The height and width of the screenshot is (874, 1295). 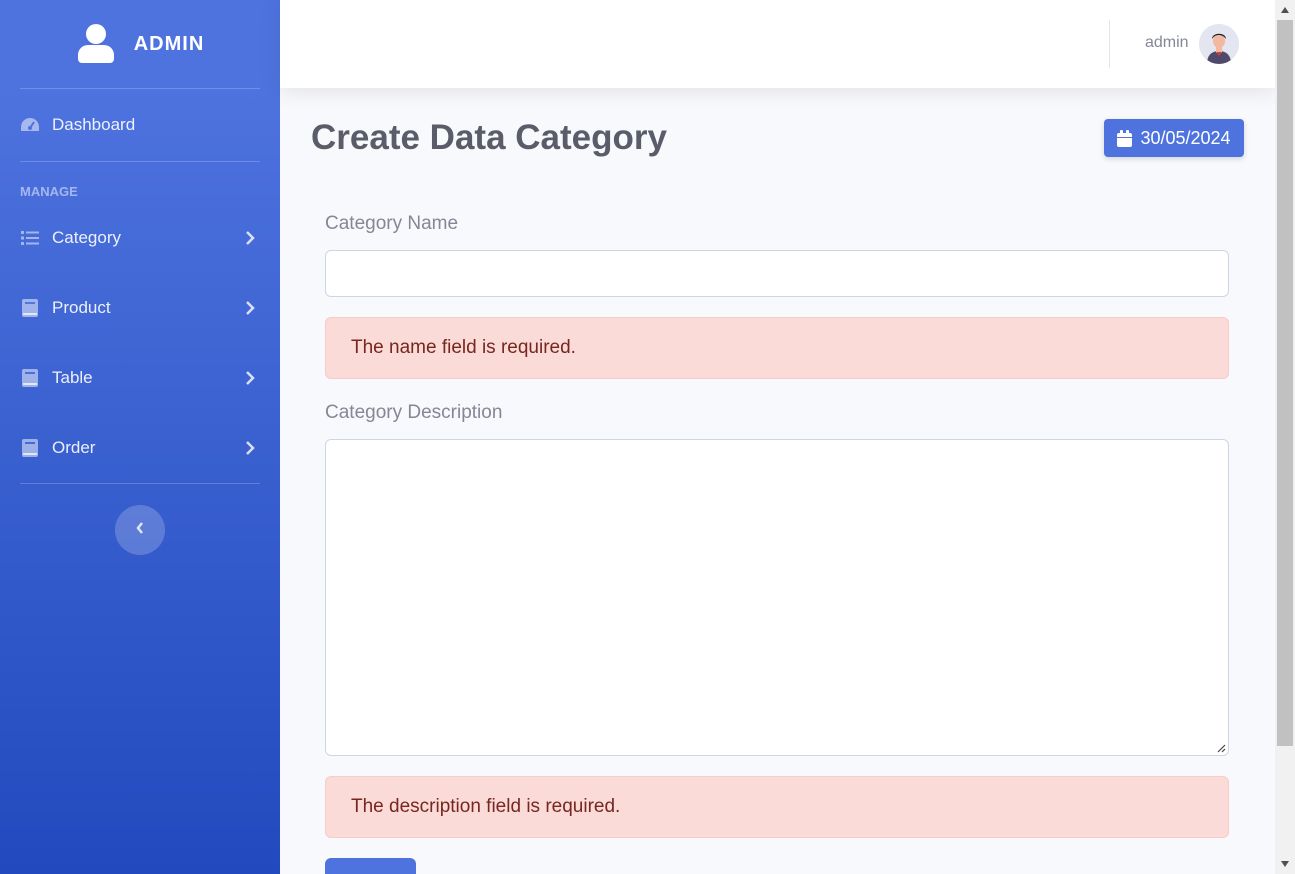 I want to click on user-name: admin, so click(x=1167, y=43).